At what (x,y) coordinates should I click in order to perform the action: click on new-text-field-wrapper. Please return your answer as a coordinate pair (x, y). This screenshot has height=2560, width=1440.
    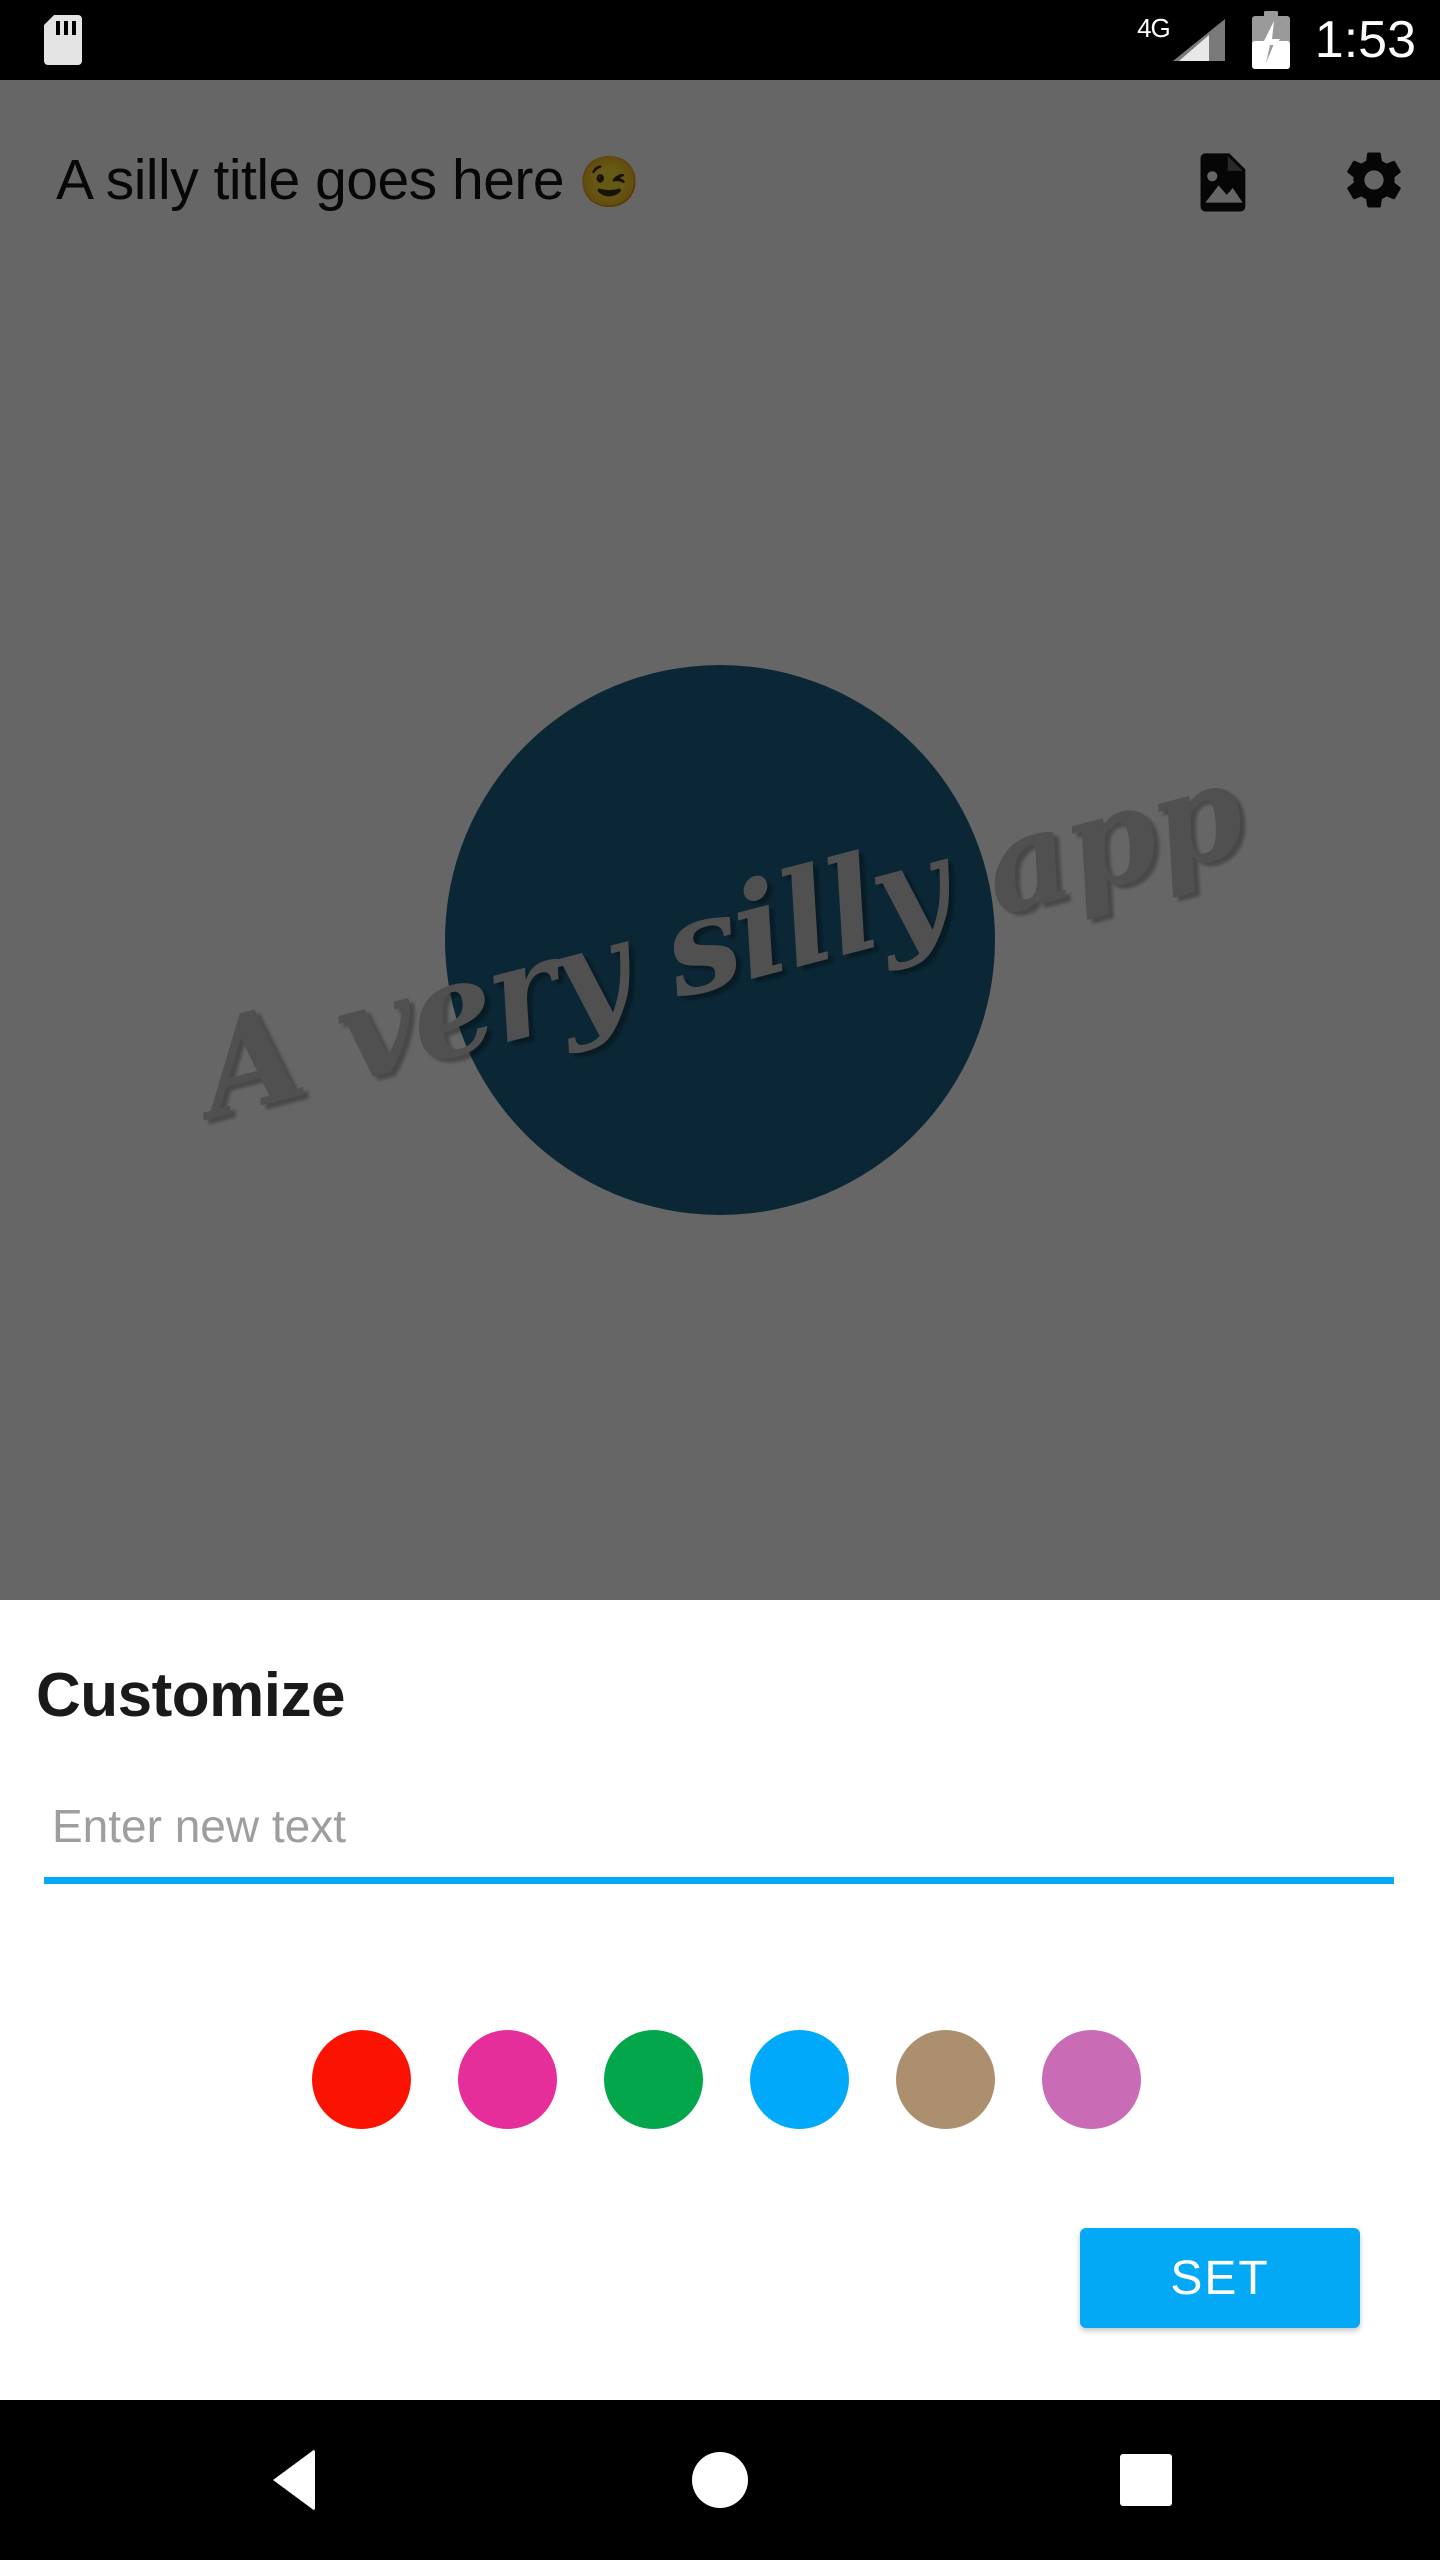
    Looking at the image, I should click on (719, 1832).